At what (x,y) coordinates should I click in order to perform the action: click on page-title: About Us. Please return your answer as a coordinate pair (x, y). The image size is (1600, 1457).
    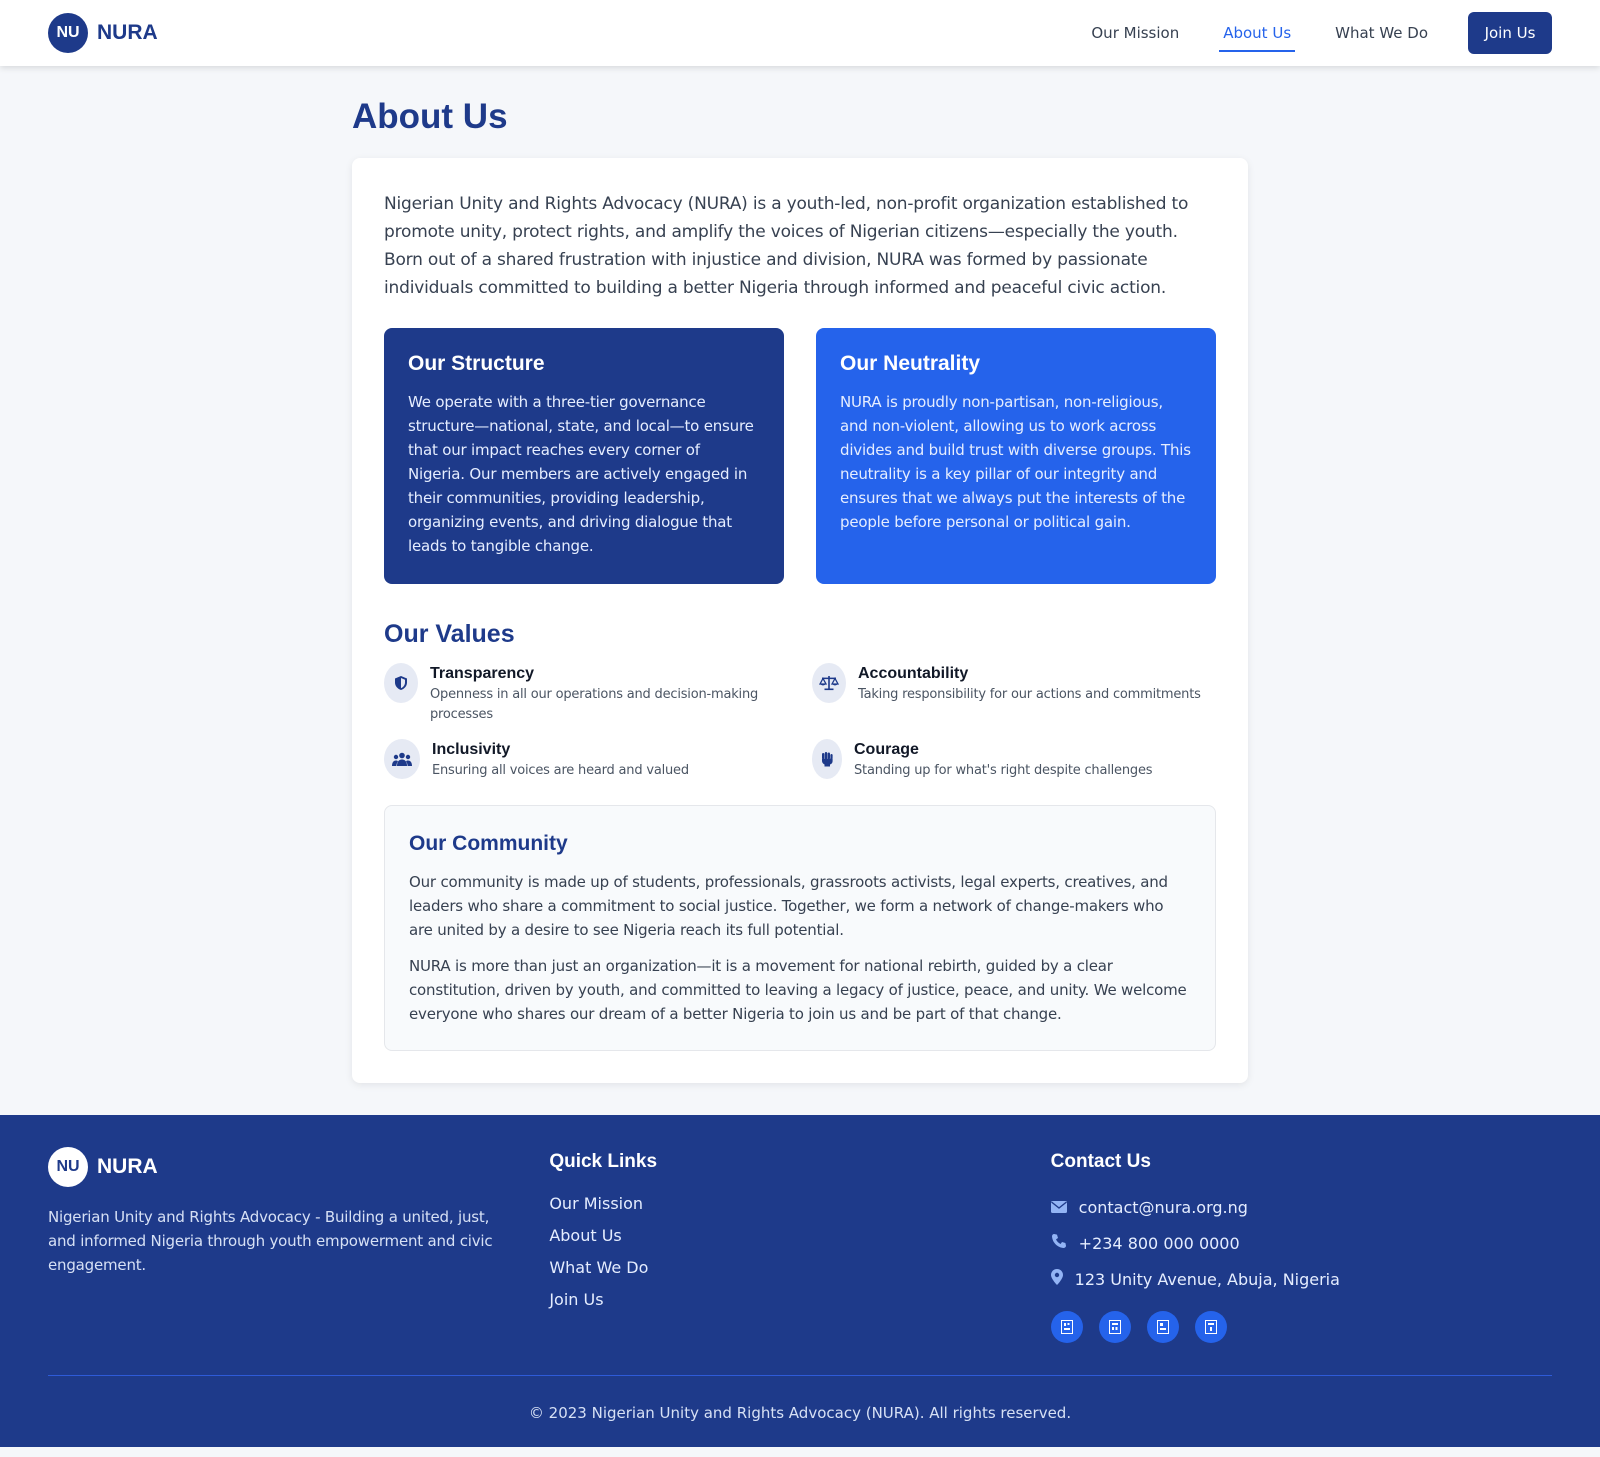
    Looking at the image, I should click on (430, 116).